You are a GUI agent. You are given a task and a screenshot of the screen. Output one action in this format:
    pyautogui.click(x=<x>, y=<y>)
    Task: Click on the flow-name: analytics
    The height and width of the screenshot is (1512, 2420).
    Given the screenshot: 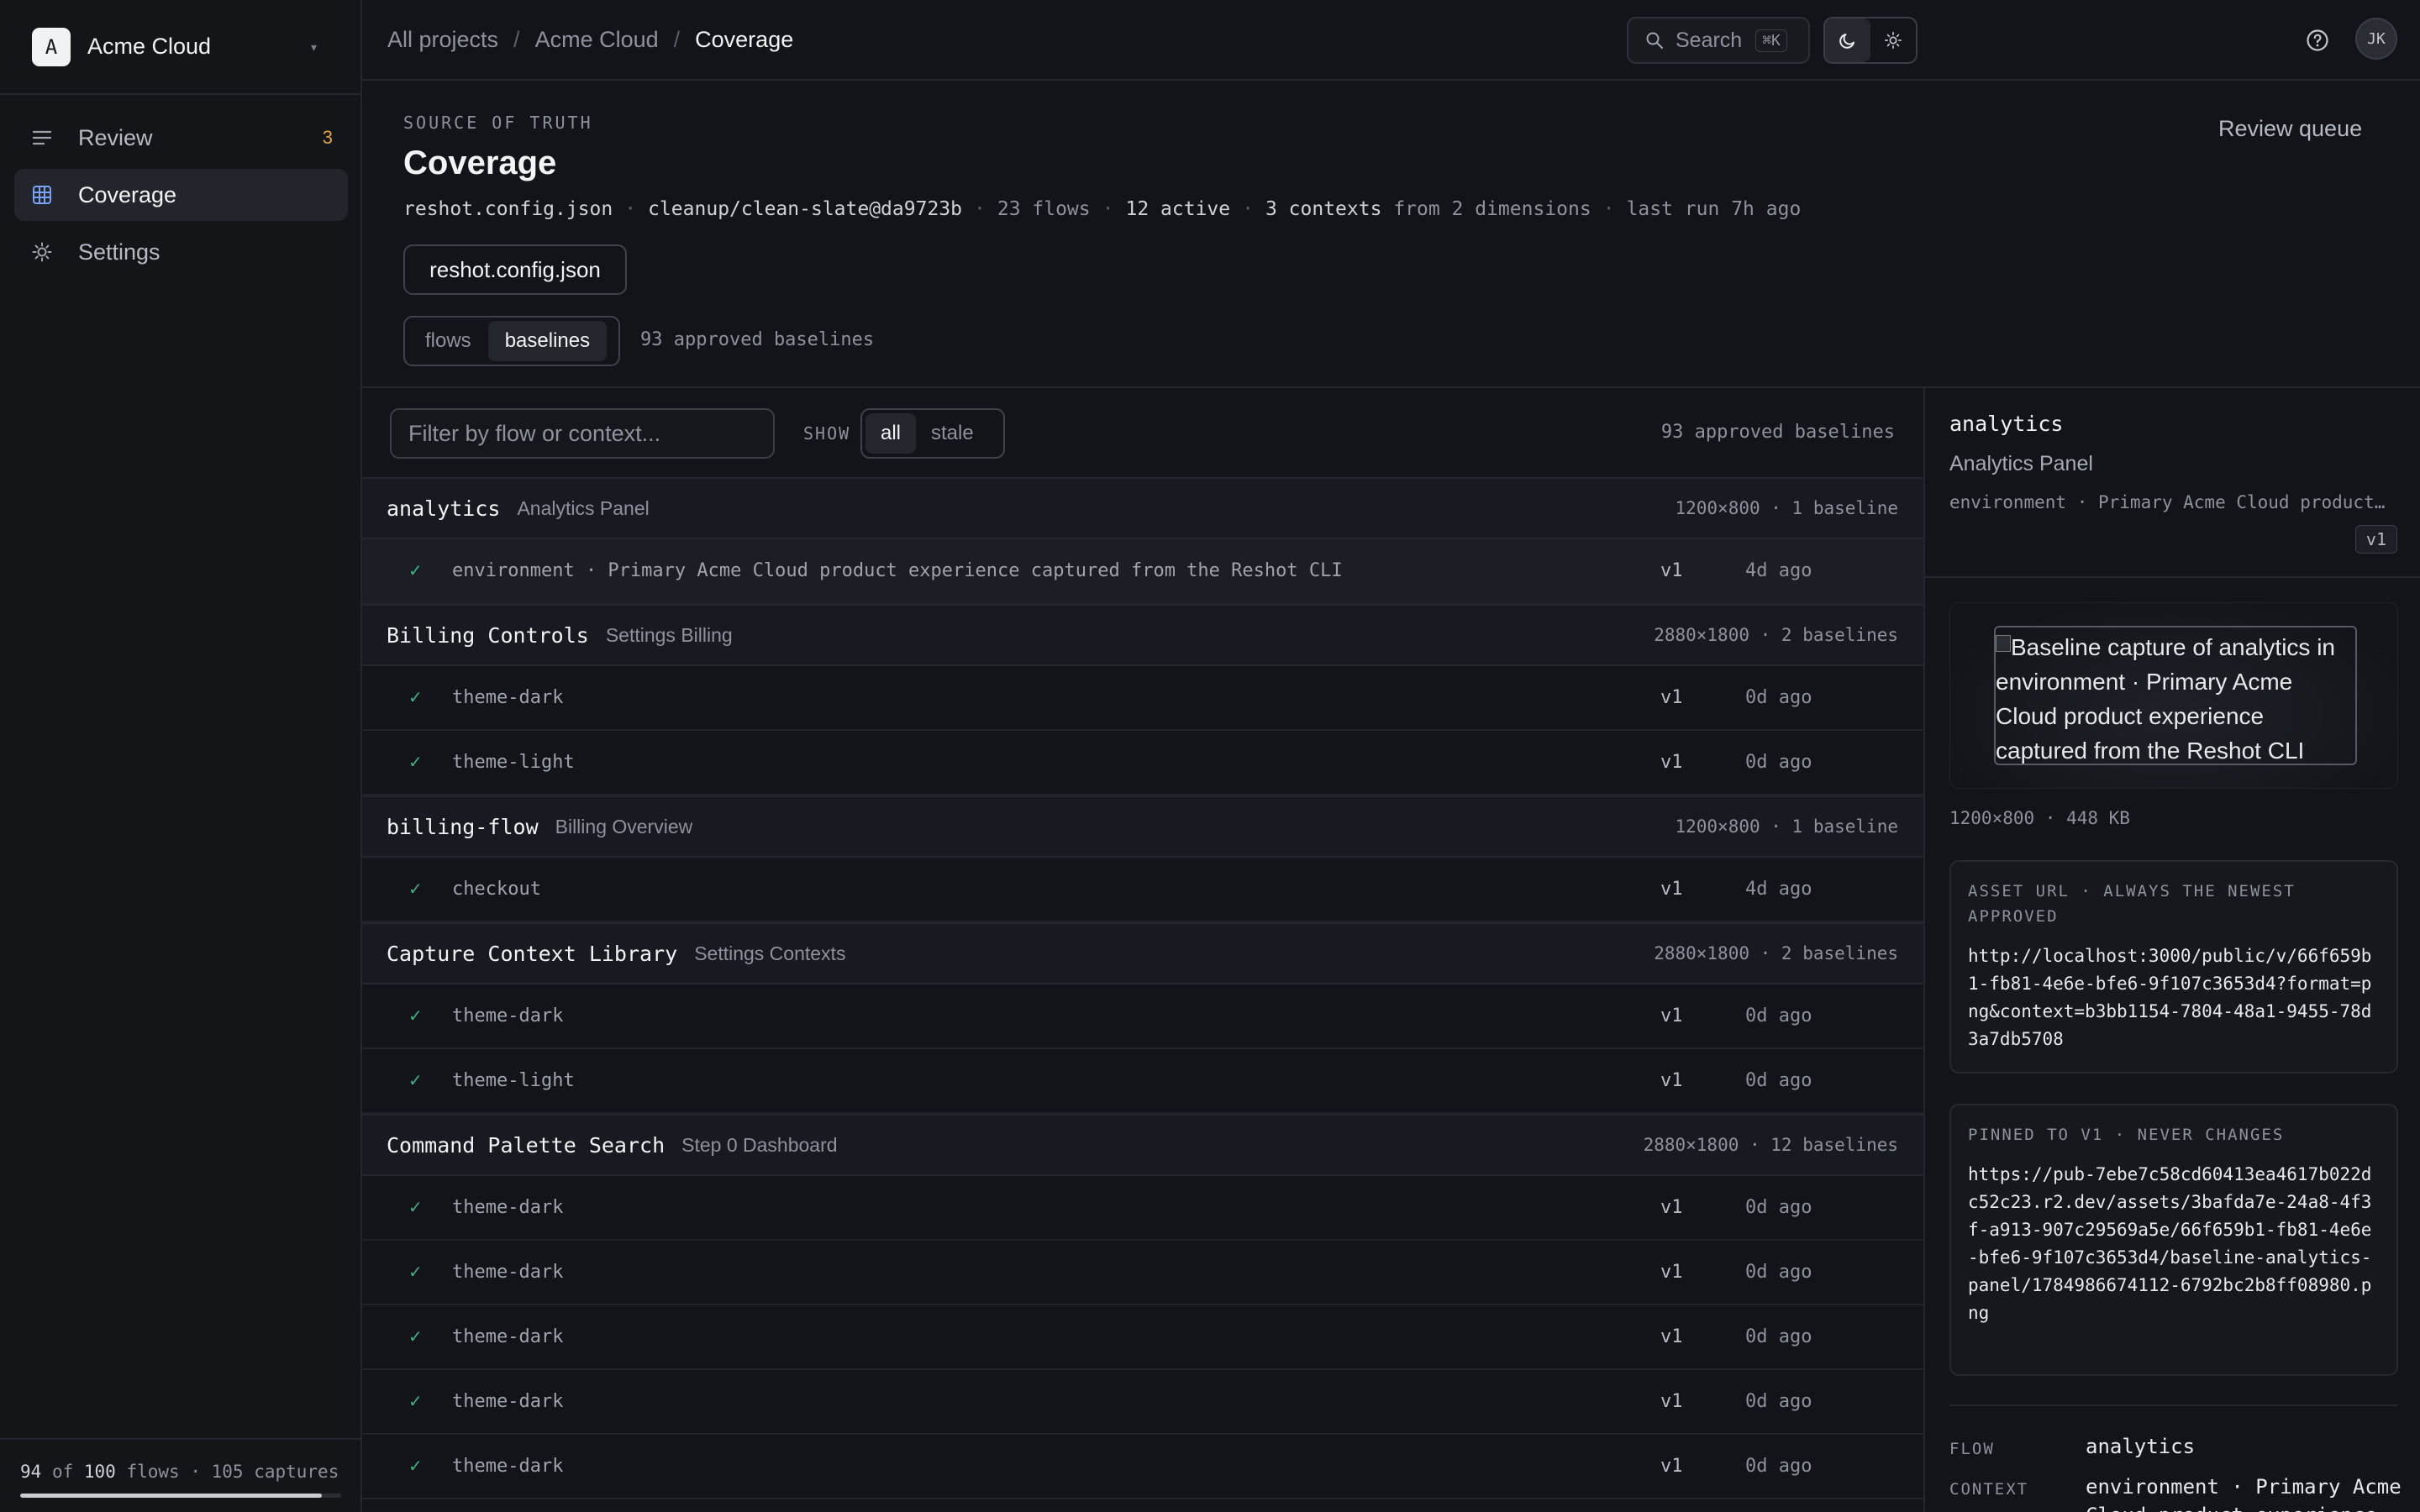 What is the action you would take?
    pyautogui.click(x=444, y=508)
    